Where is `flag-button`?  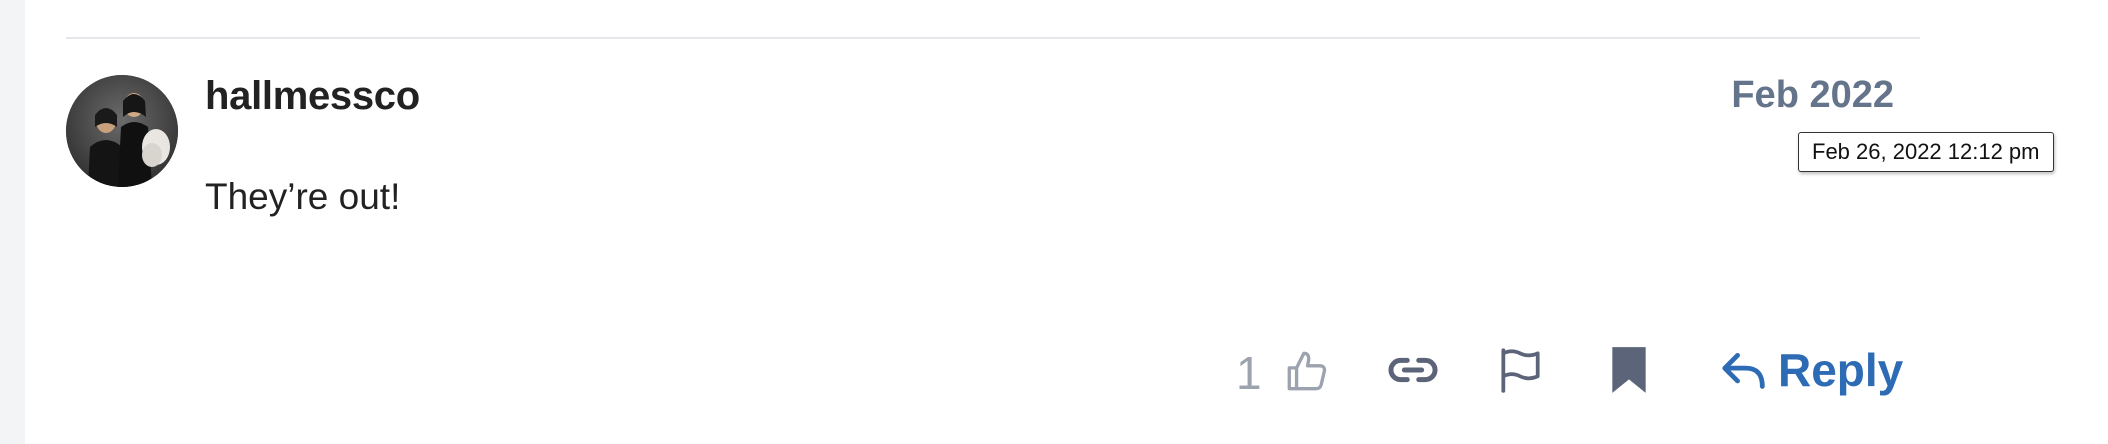
flag-button is located at coordinates (1520, 370).